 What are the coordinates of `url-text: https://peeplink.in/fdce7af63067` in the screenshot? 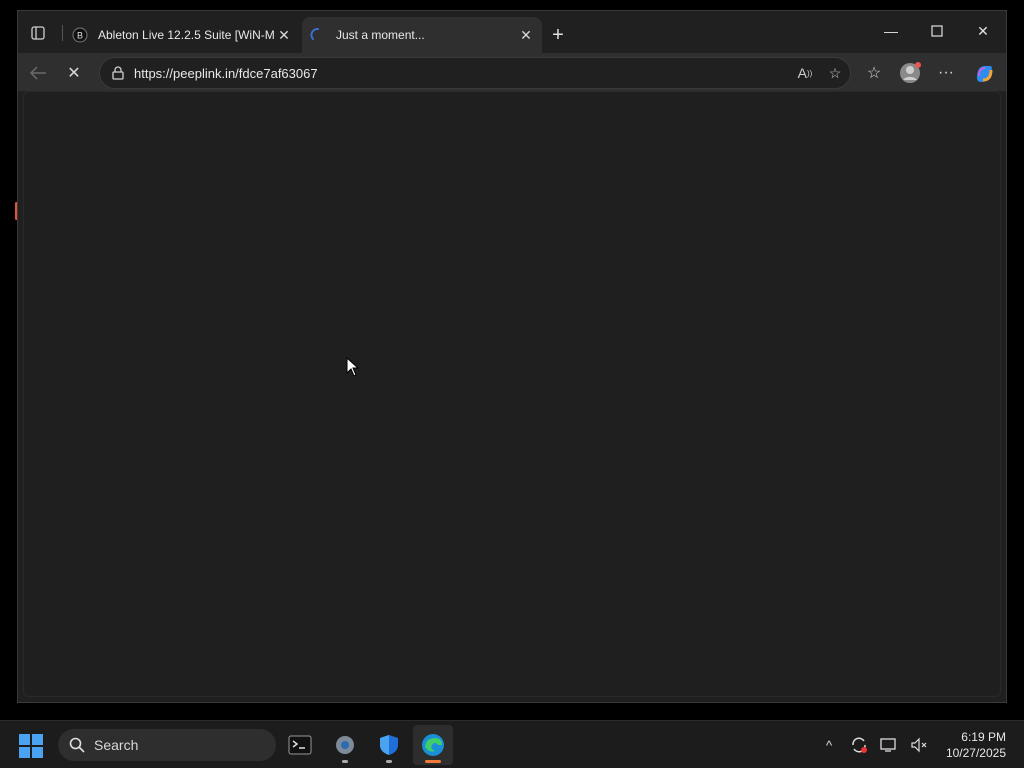 It's located at (462, 73).